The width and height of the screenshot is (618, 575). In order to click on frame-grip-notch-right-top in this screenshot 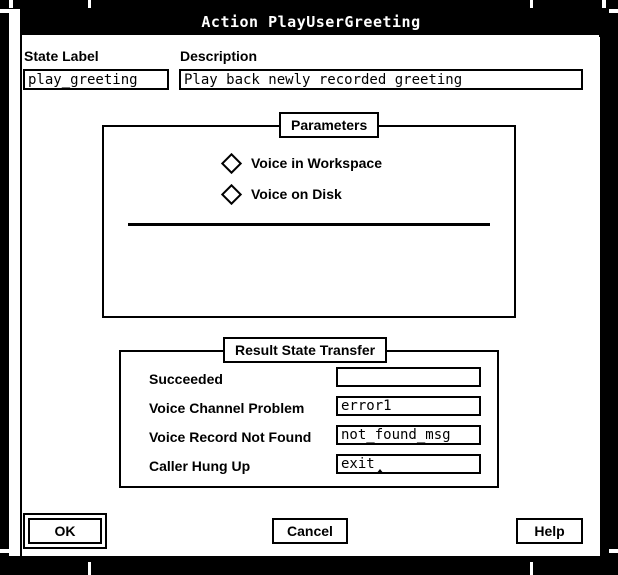, I will do `click(613, 11)`.